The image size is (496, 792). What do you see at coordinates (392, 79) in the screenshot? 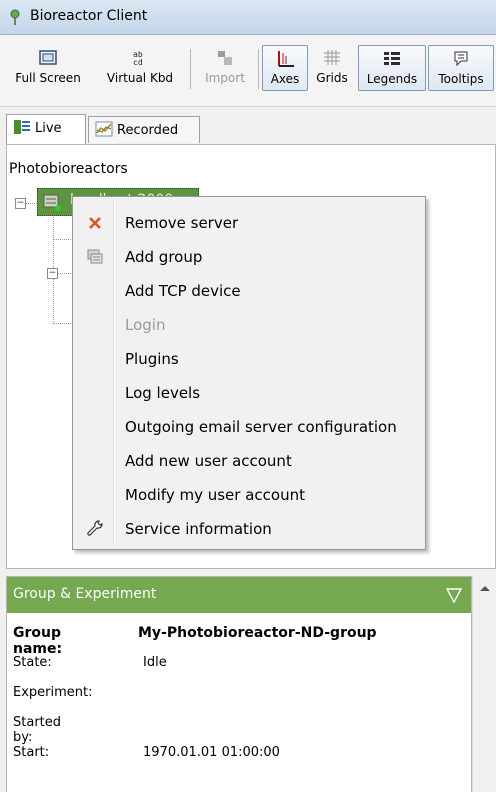
I see `legends-label: Legends` at bounding box center [392, 79].